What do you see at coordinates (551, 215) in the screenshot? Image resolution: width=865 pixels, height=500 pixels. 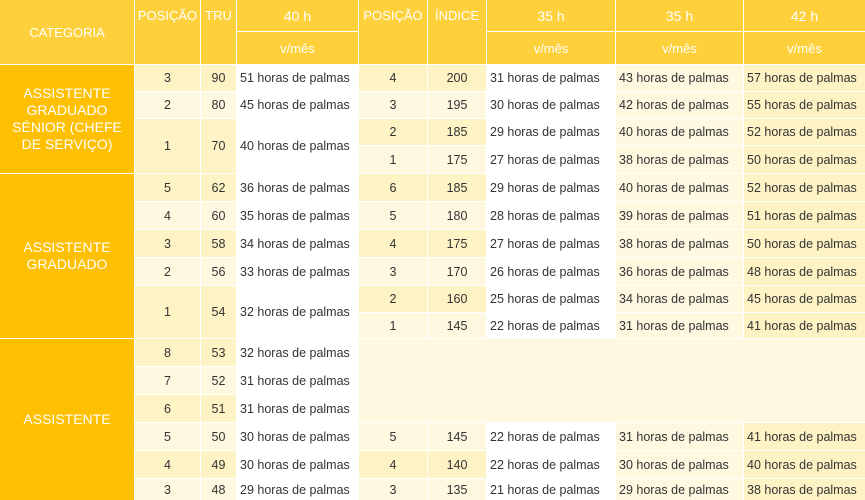 I see `hours-35h-a-cell: 28 horas de palmas` at bounding box center [551, 215].